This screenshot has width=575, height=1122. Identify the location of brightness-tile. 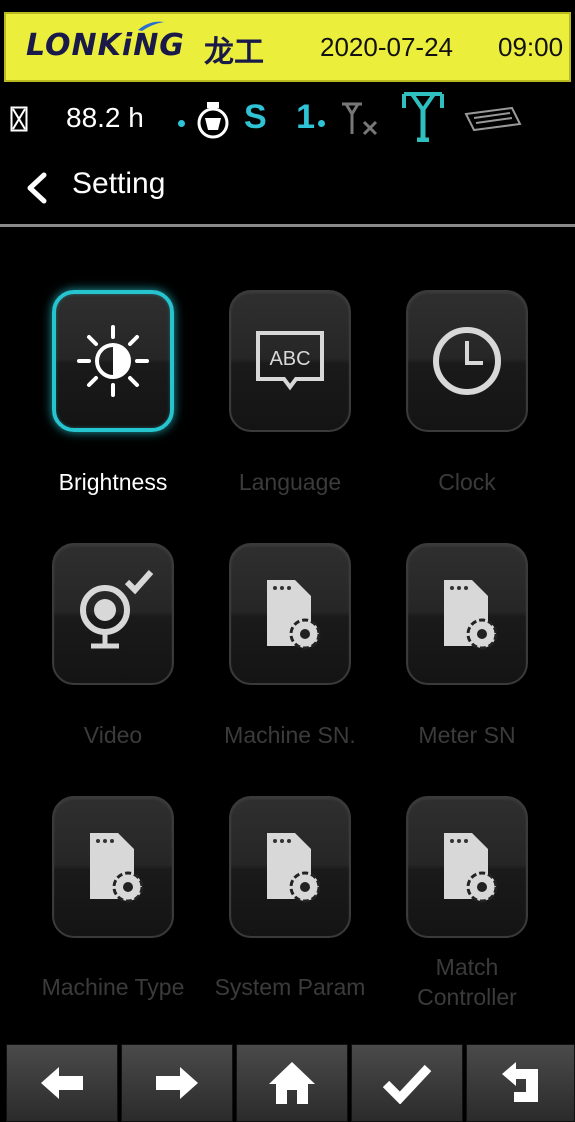
(113, 361).